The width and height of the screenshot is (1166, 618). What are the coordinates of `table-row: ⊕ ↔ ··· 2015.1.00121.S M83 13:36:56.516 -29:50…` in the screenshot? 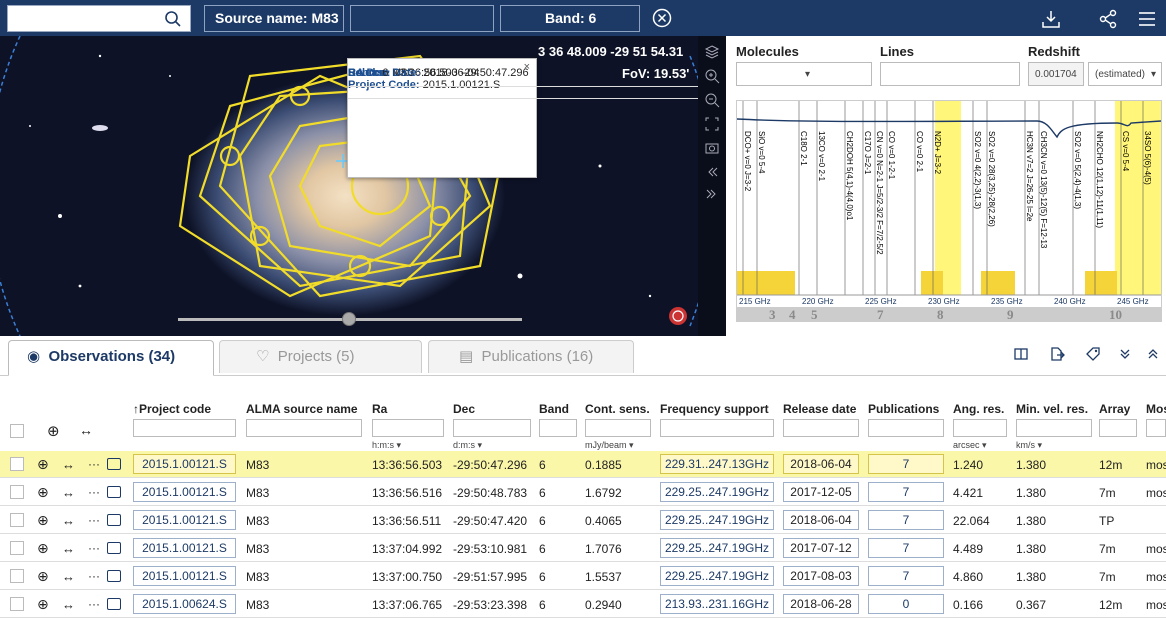 It's located at (583, 492).